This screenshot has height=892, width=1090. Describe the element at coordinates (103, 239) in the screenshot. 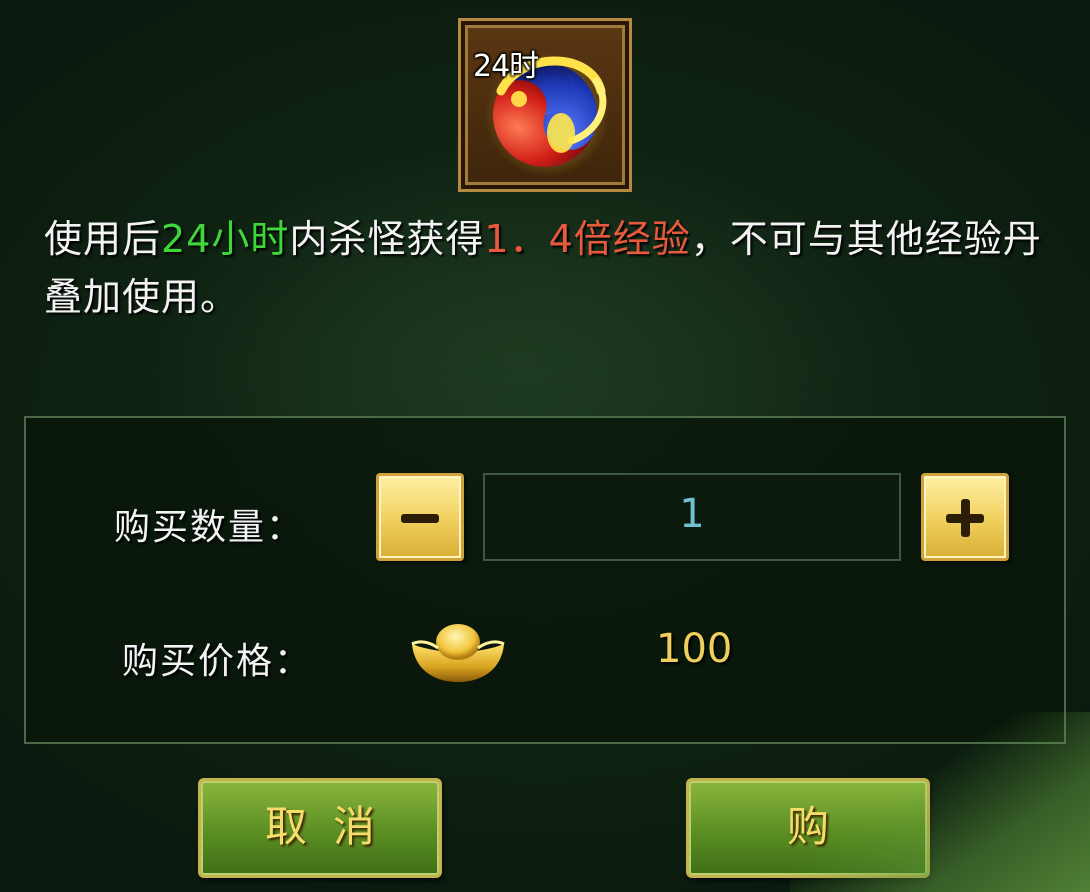

I see `description-text: 使用后` at that location.